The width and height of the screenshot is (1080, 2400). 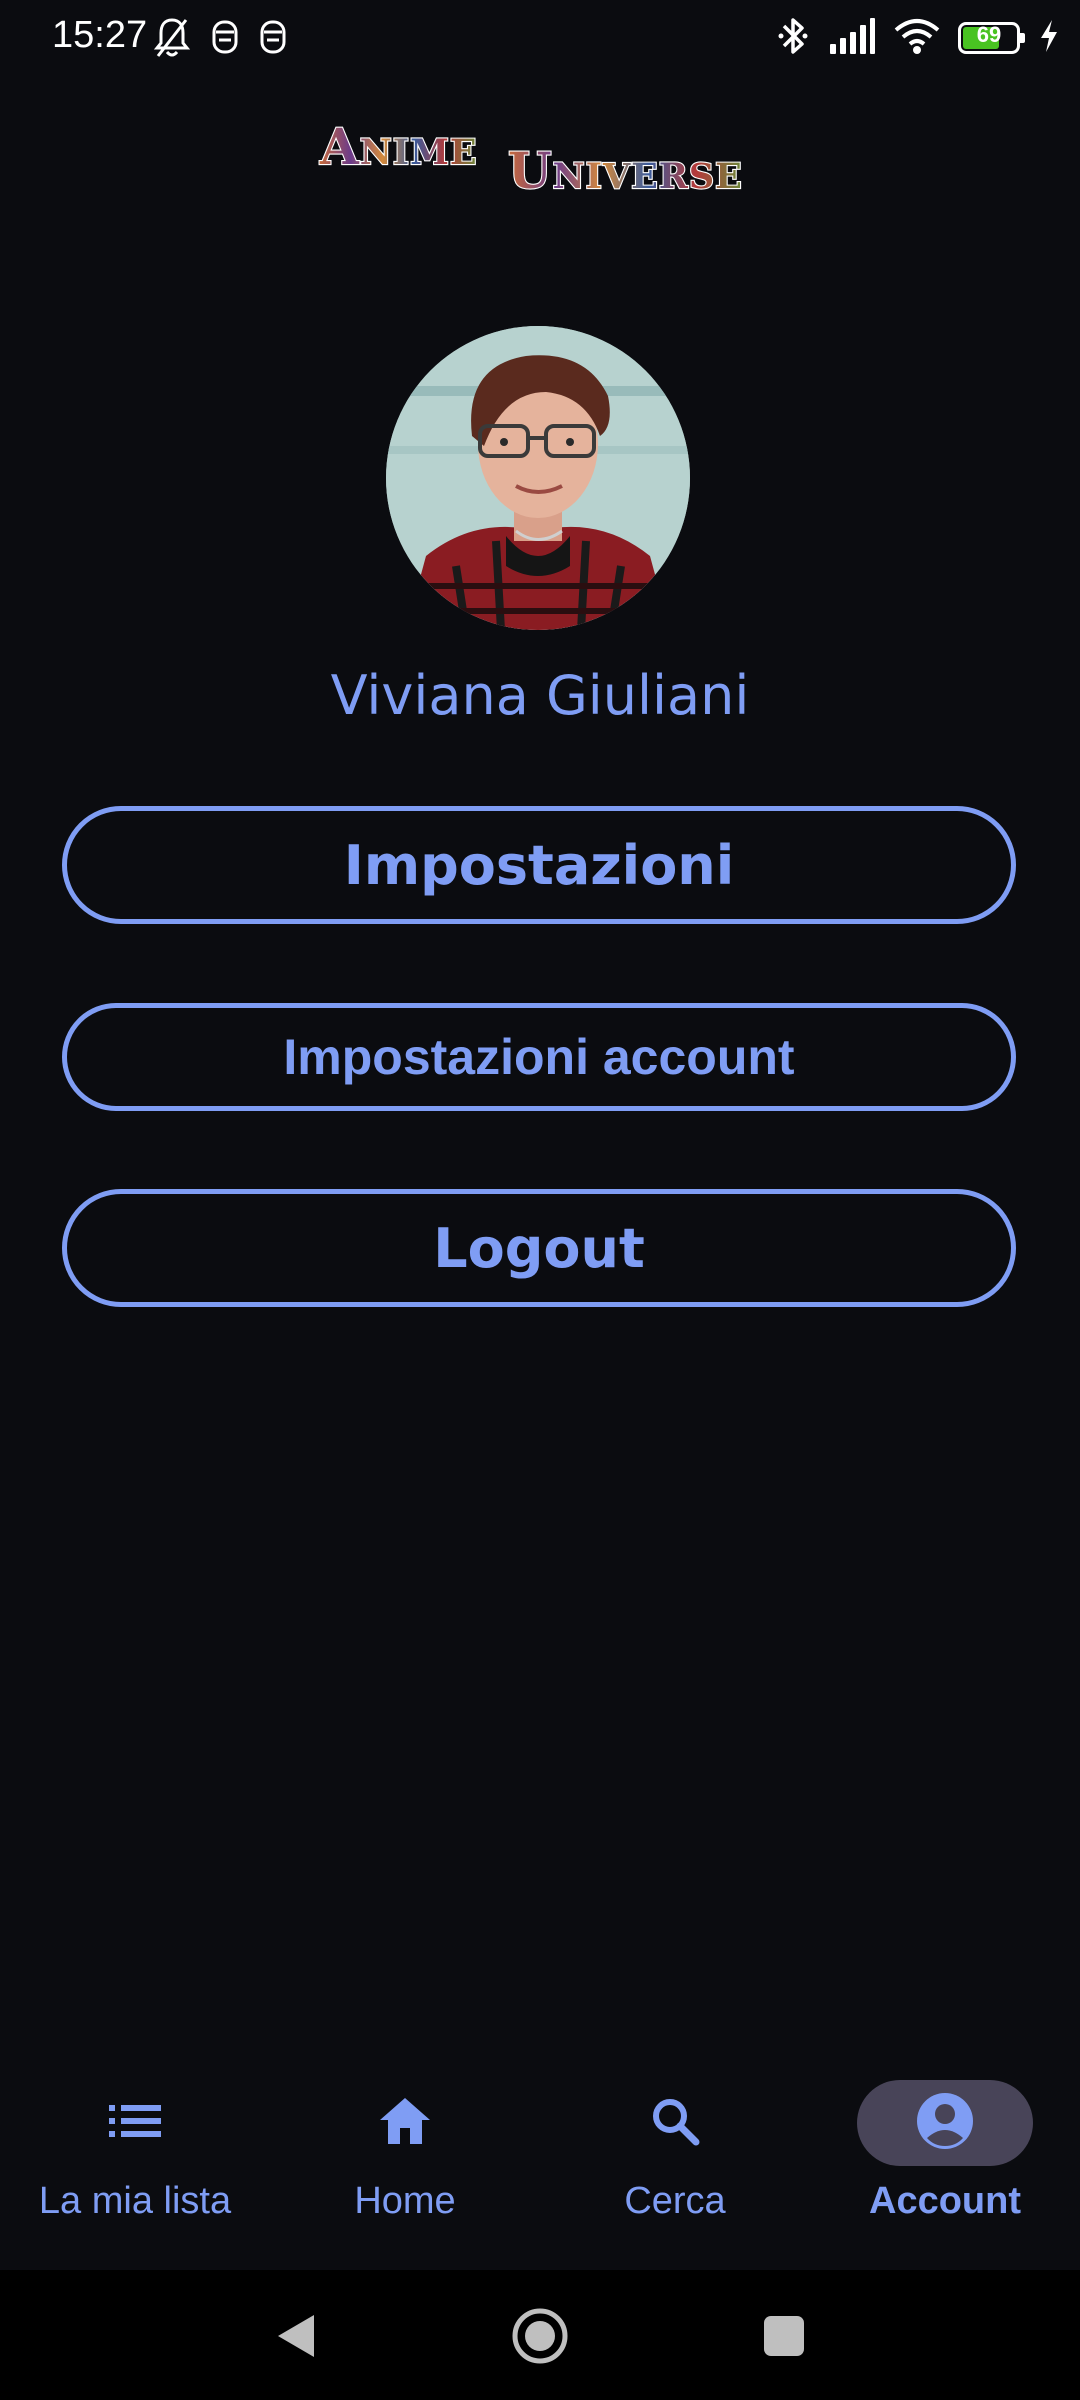 I want to click on nav-label-la-mia-lista: La mia lista, so click(x=135, y=2201).